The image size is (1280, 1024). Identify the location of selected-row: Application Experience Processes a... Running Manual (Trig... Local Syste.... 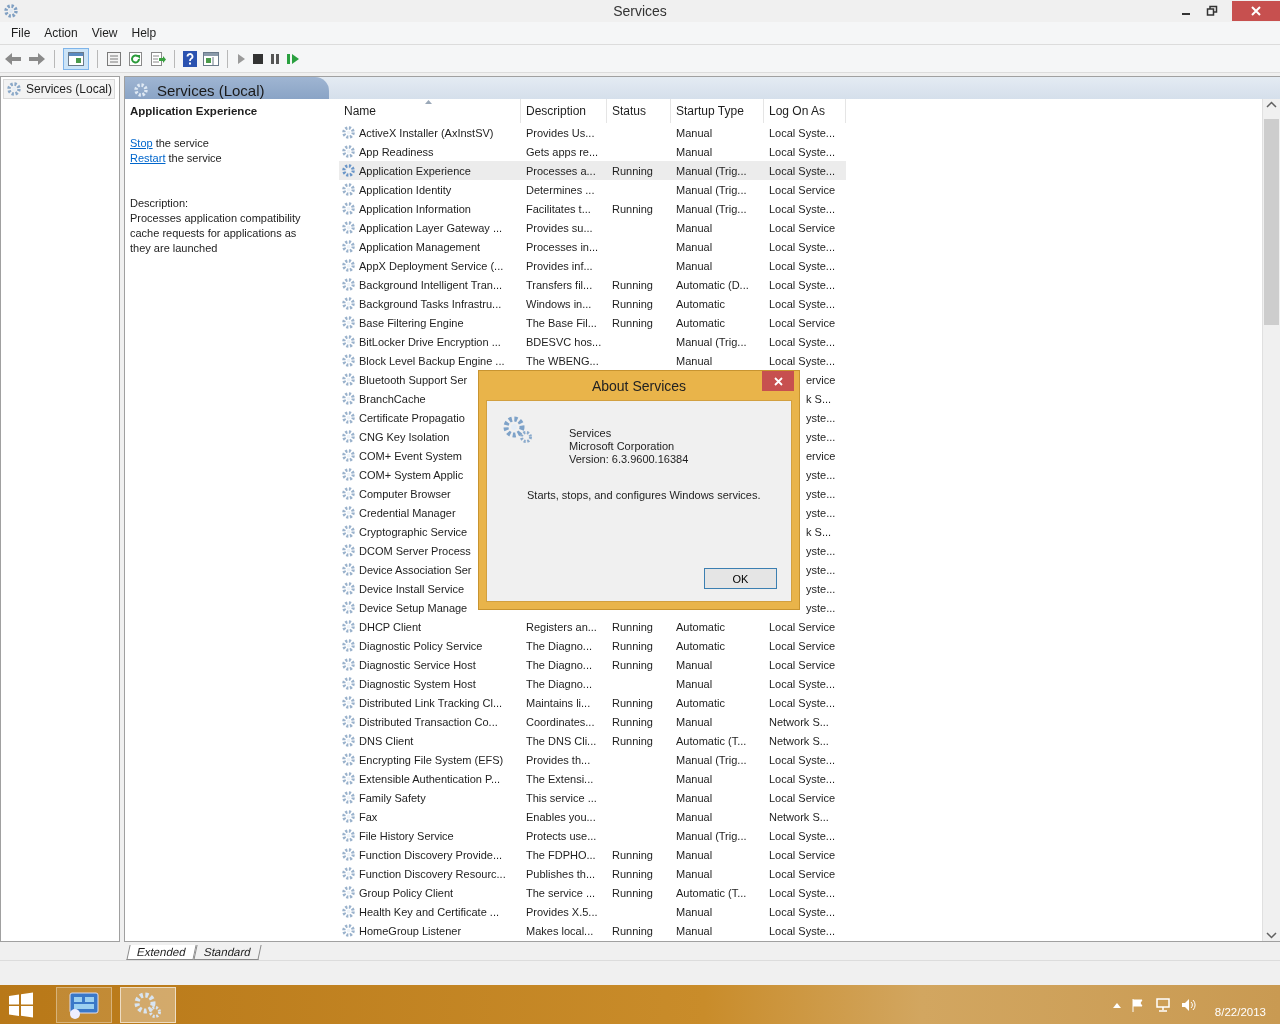
(592, 170).